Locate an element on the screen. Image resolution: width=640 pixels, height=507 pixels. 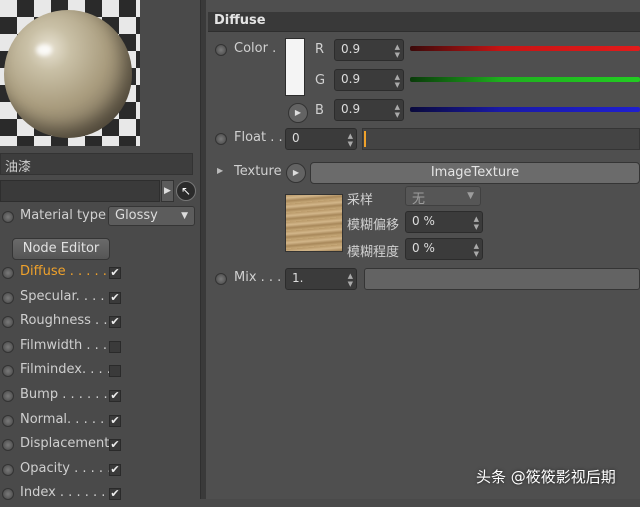
sampling-select: 无 ▼ is located at coordinates (443, 196).